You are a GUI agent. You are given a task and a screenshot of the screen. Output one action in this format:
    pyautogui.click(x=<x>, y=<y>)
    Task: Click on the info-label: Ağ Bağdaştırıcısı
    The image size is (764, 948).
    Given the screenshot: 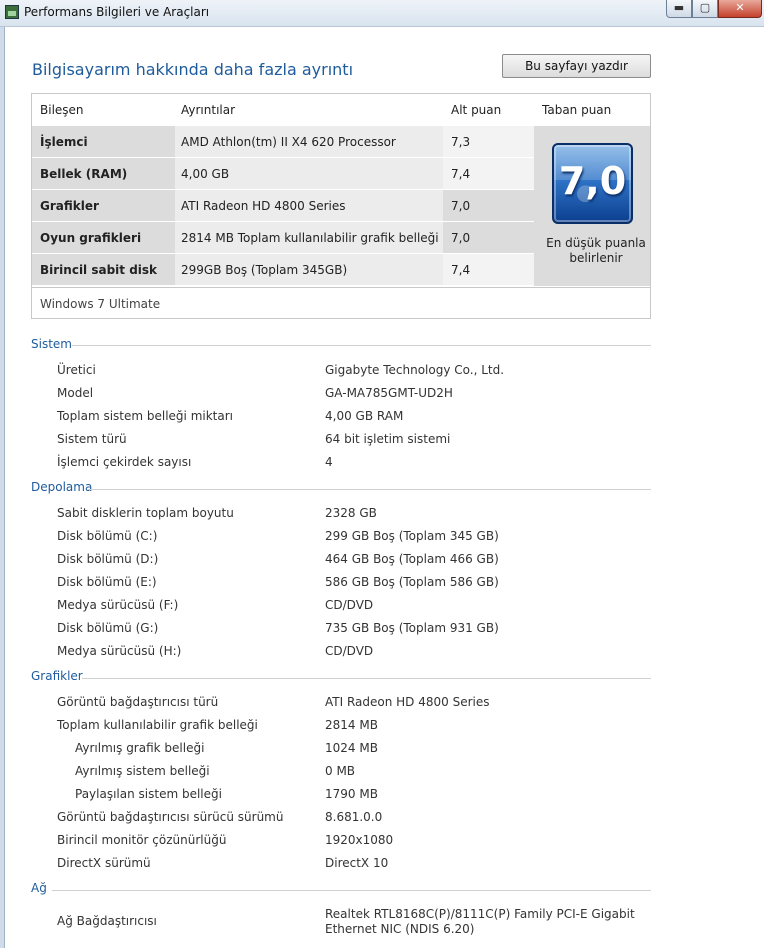 What is the action you would take?
    pyautogui.click(x=107, y=921)
    